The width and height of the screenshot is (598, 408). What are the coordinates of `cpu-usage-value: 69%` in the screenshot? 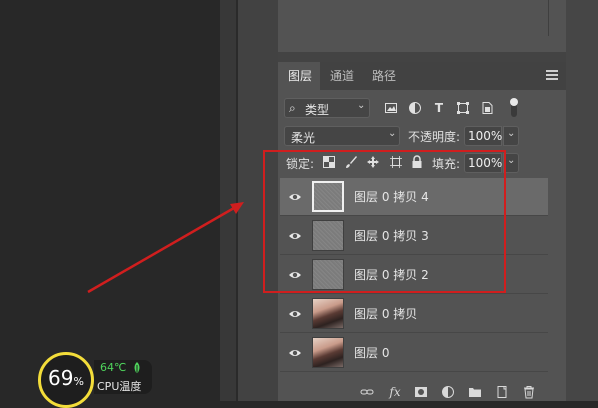 It's located at (66, 378).